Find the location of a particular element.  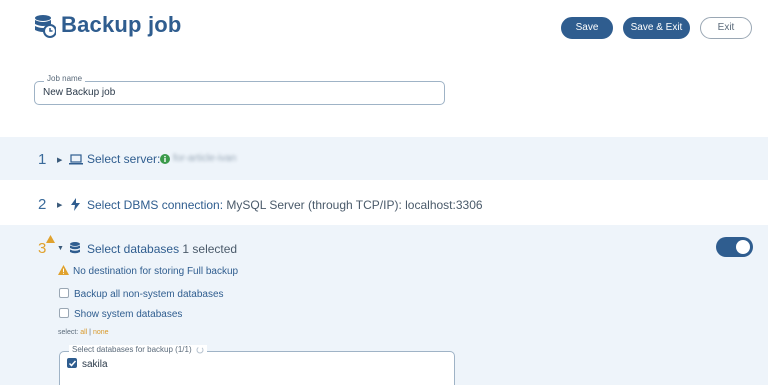

backup-all-checkbox is located at coordinates (64, 293).